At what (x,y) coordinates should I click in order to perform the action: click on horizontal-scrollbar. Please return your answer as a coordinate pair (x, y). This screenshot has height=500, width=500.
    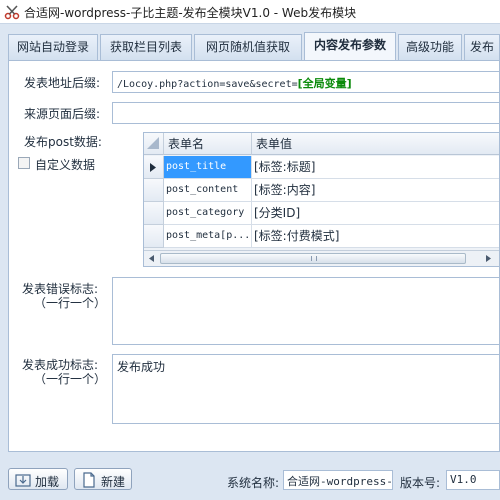
    Looking at the image, I should click on (321, 258).